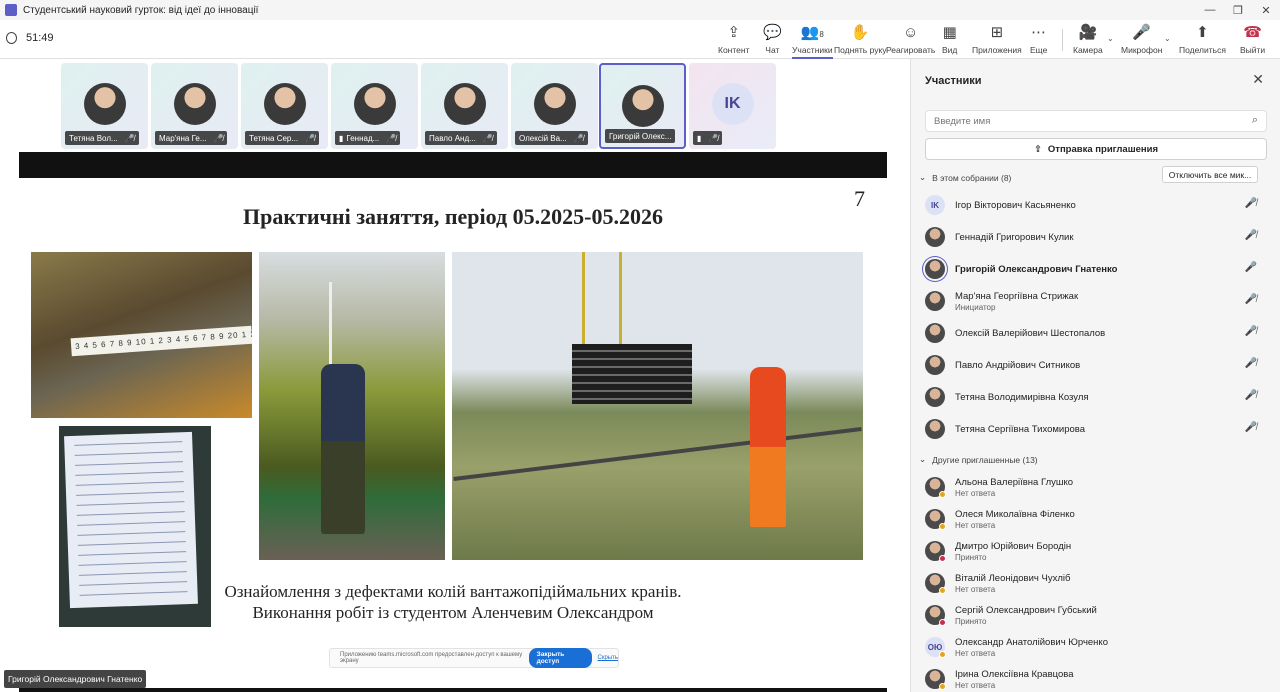 This screenshot has width=1280, height=692. Describe the element at coordinates (949, 32) in the screenshot. I see `grid-view-icon: ▦` at that location.